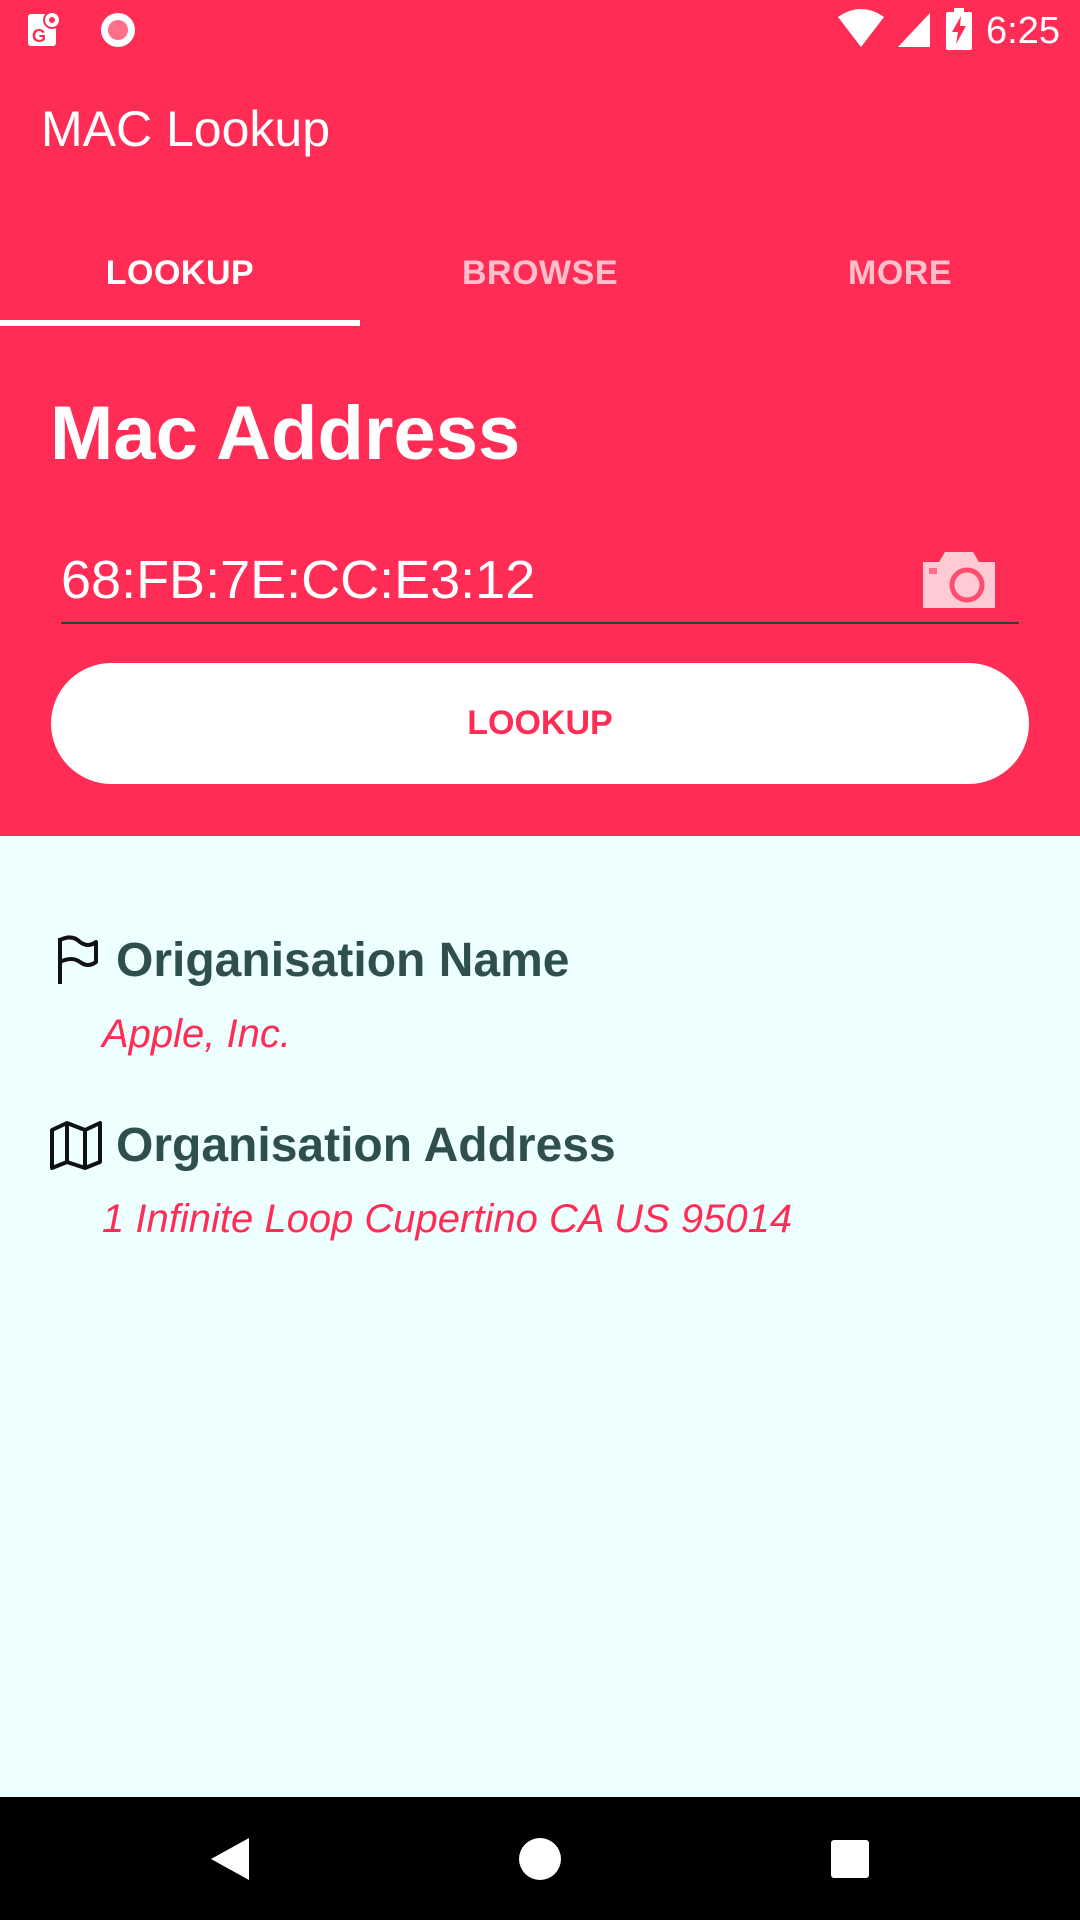 This screenshot has width=1080, height=1920. I want to click on tab-bar: LOOKUP BROWSE MORE, so click(540, 273).